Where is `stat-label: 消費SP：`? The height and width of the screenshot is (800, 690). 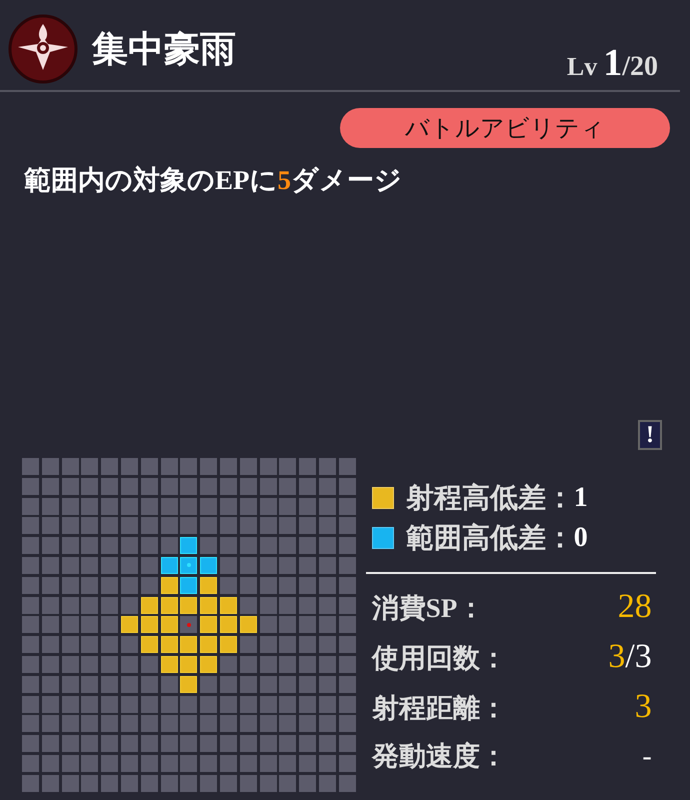 stat-label: 消費SP： is located at coordinates (428, 608).